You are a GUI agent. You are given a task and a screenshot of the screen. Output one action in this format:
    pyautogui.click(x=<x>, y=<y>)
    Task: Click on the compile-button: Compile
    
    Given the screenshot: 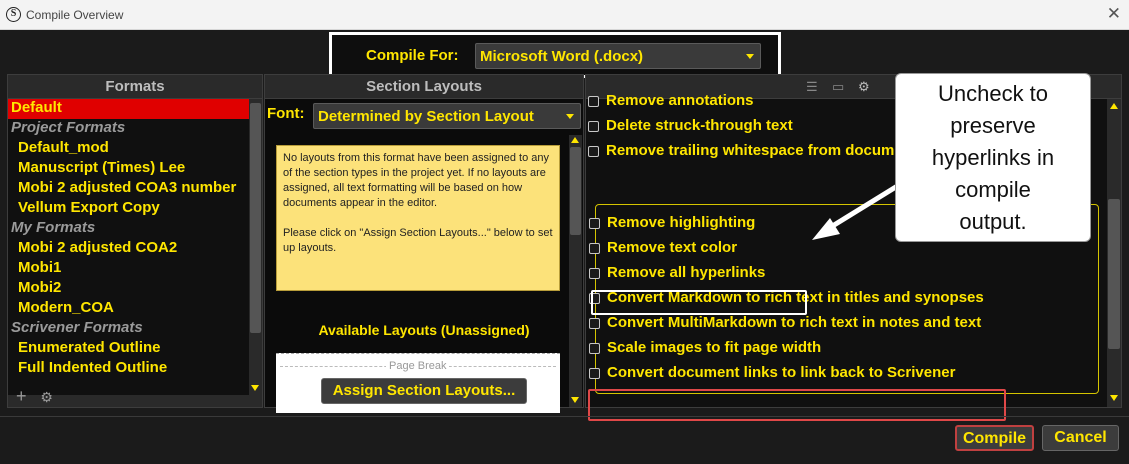 What is the action you would take?
    pyautogui.click(x=994, y=438)
    